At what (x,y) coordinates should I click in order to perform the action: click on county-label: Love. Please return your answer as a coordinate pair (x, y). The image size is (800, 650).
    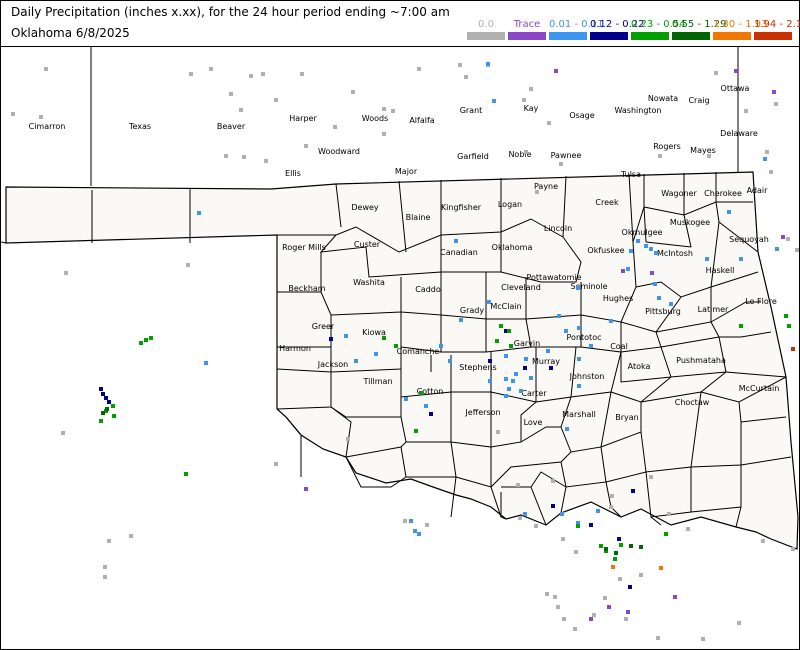
    Looking at the image, I should click on (533, 422).